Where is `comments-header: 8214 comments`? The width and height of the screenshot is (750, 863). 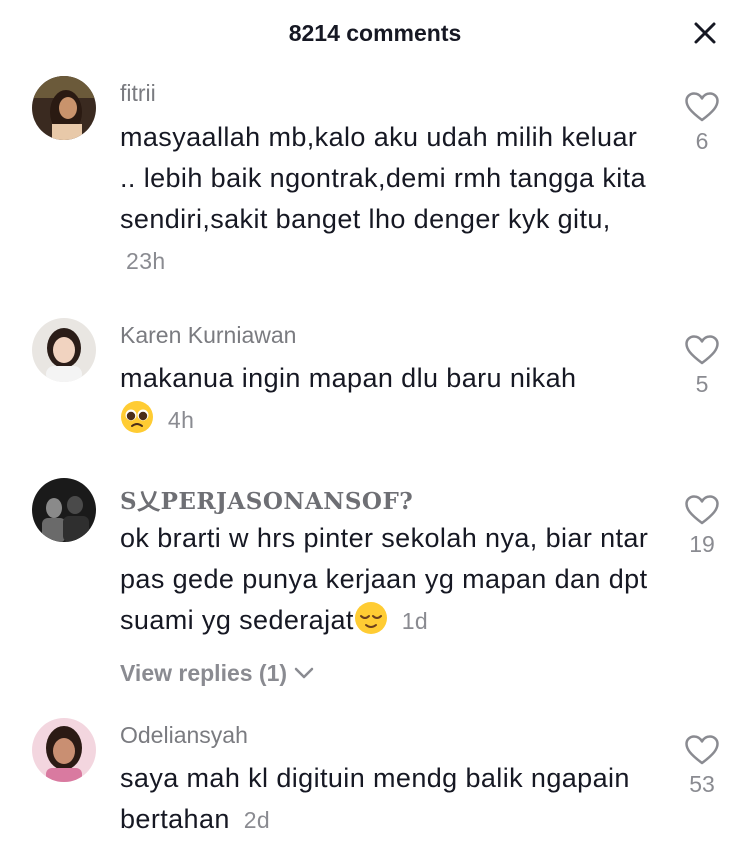 comments-header: 8214 comments is located at coordinates (375, 33).